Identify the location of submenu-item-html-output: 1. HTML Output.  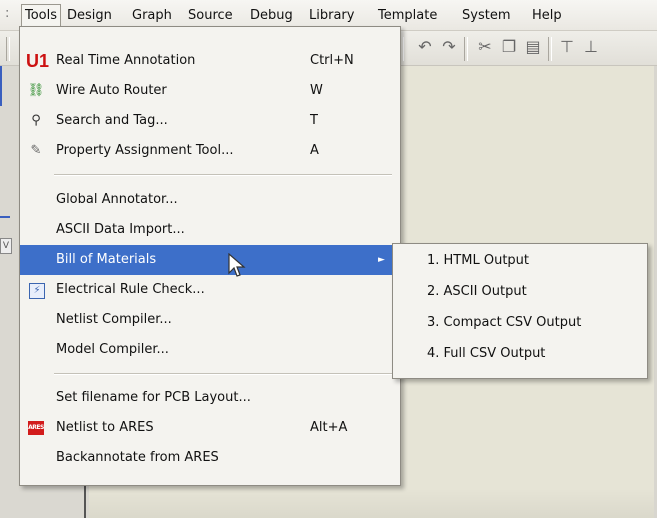
(478, 261).